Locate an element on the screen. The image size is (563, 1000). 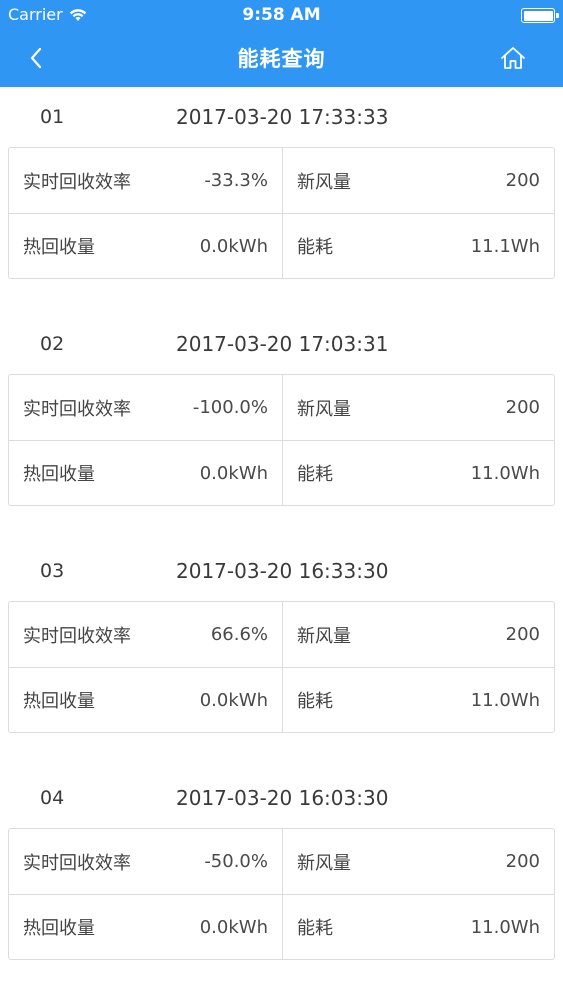
efficiency-cell: 实时回收效率 -100.0% is located at coordinates (145, 407).